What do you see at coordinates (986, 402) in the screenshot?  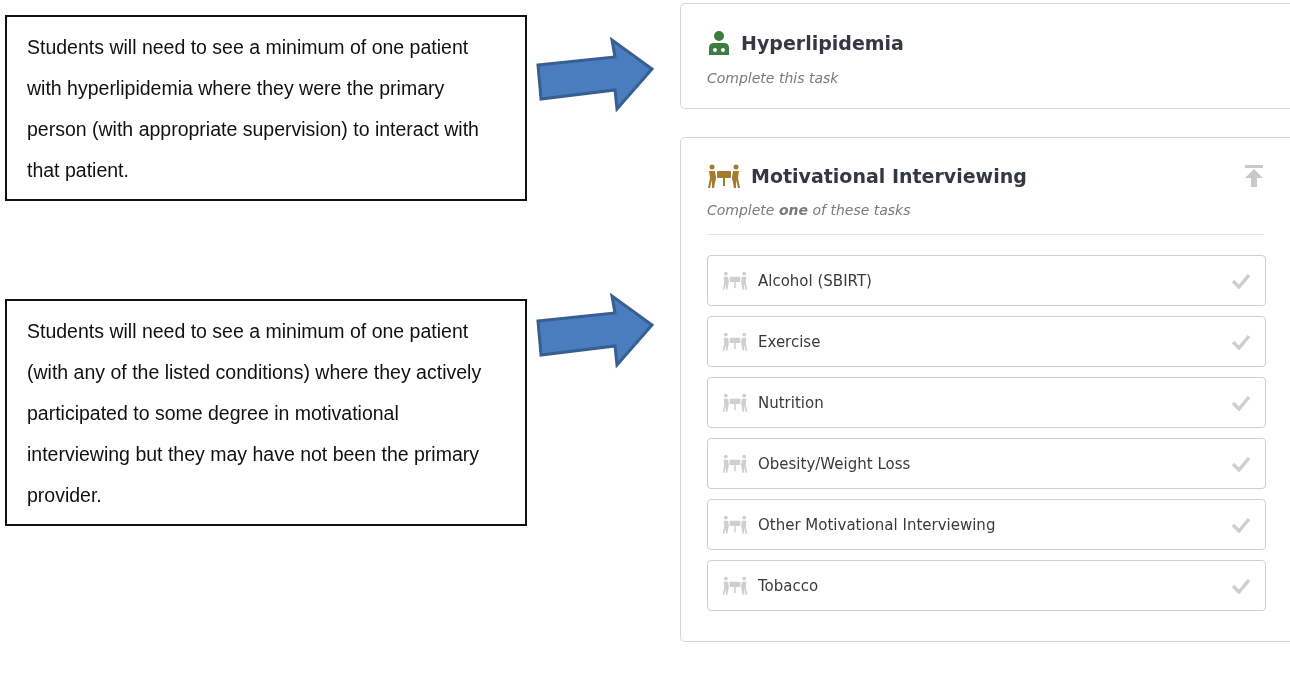 I see `task-row: Nutrition` at bounding box center [986, 402].